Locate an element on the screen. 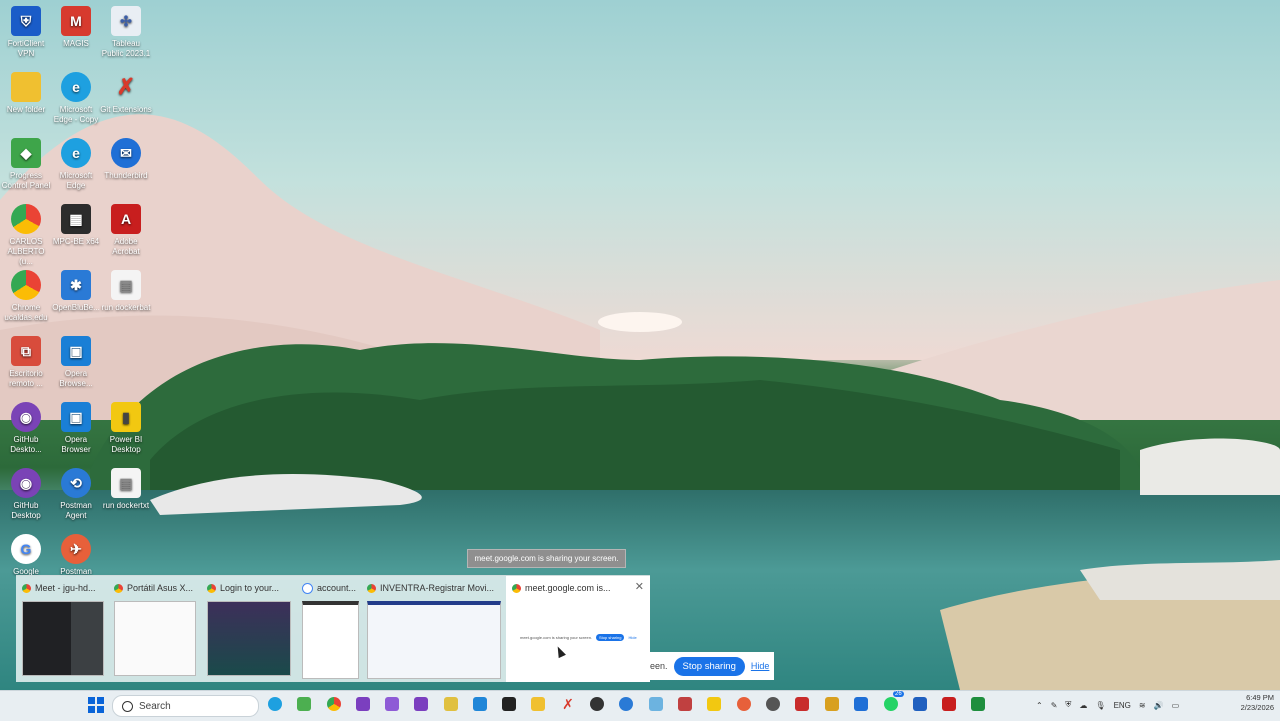  desktop-icon-power-bi: ▮ Power BI Desktop is located at coordinates (126, 432).